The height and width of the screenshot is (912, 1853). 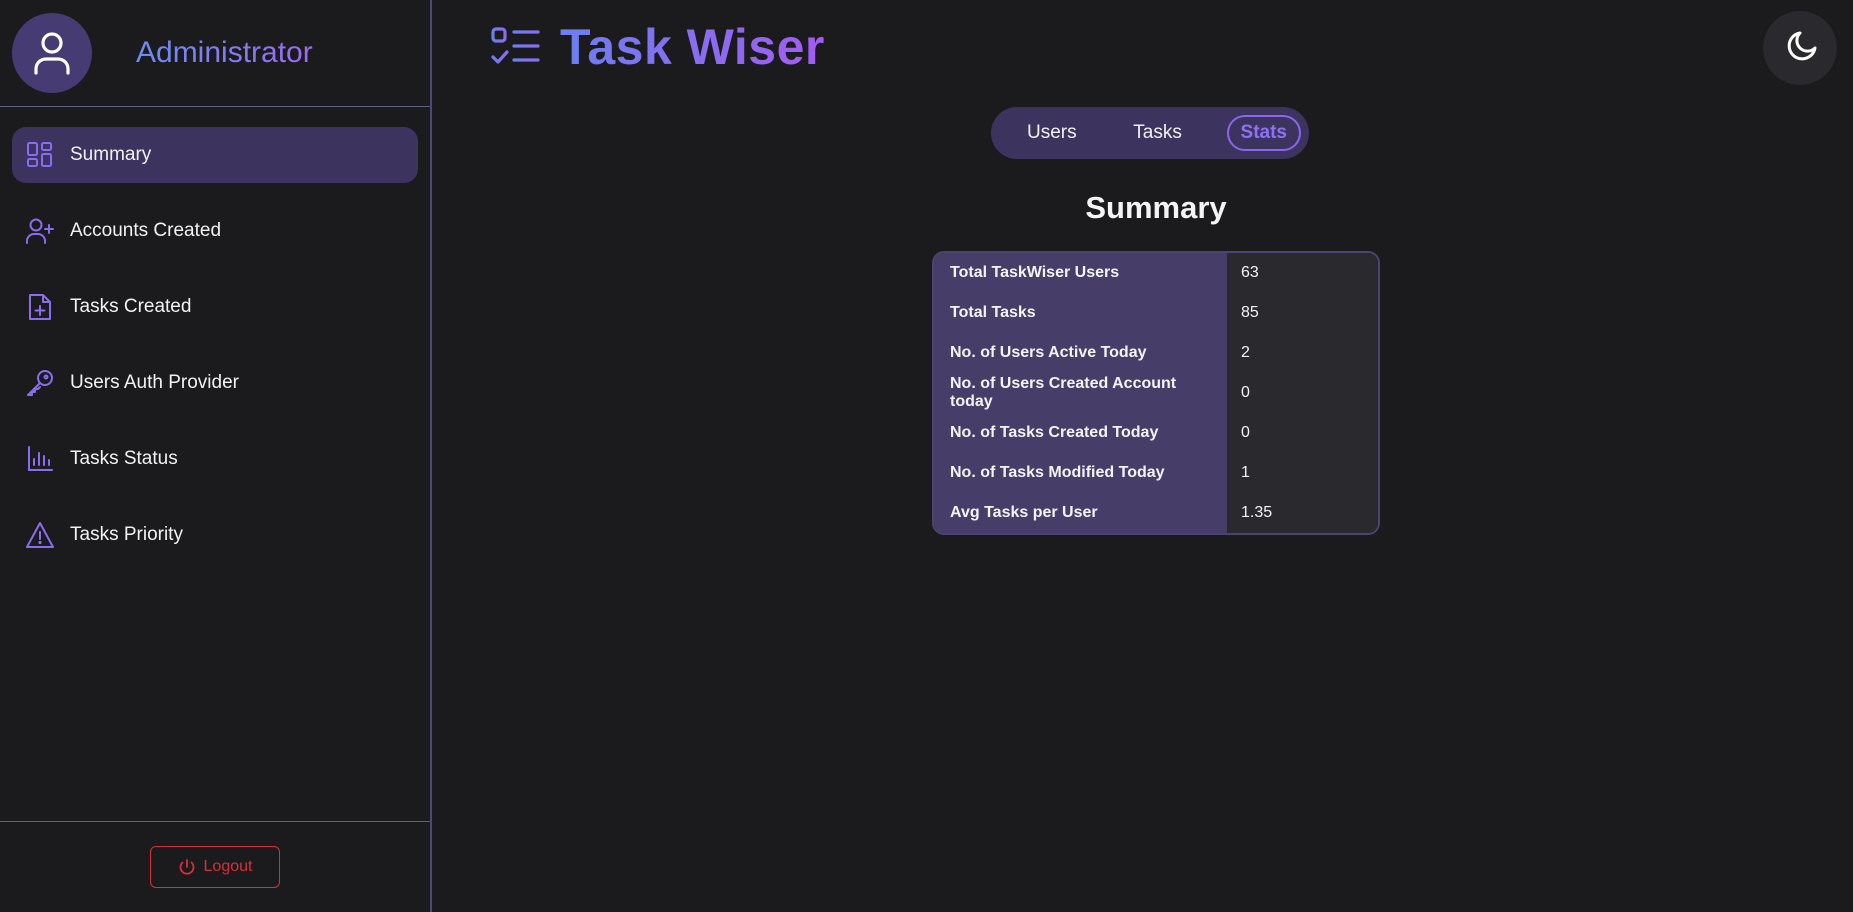 I want to click on moon-icon, so click(x=1802, y=46).